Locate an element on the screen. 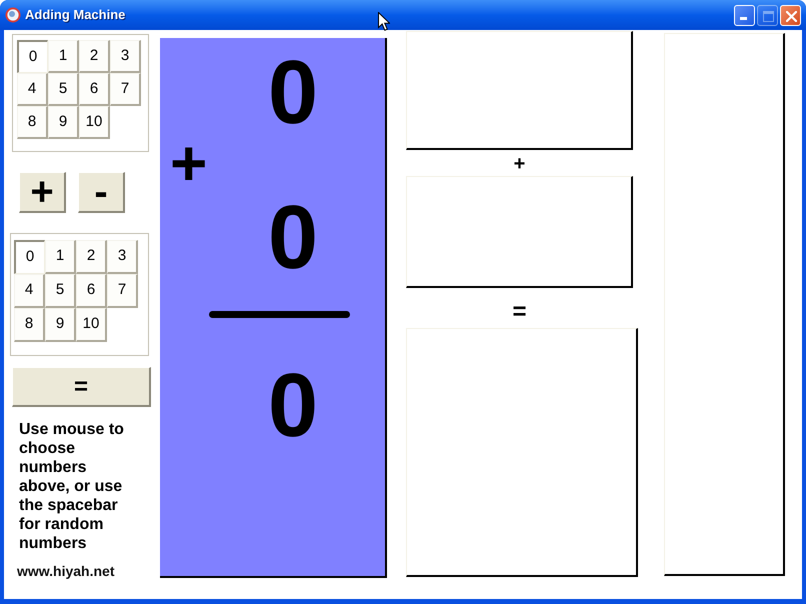 Image resolution: width=806 pixels, height=604 pixels. minimize-icon is located at coordinates (743, 18).